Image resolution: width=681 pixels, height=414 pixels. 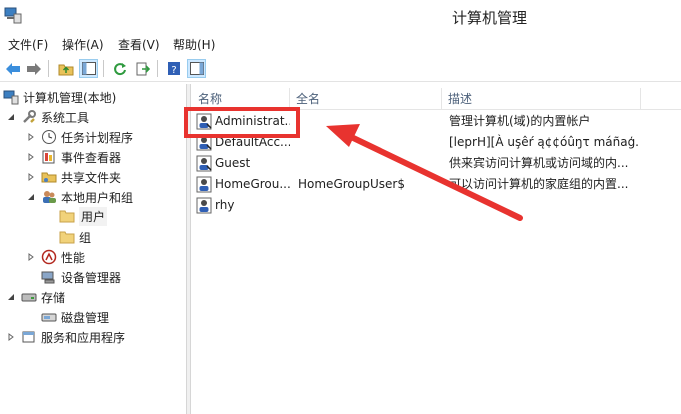 I want to click on user-description, so click(x=544, y=205).